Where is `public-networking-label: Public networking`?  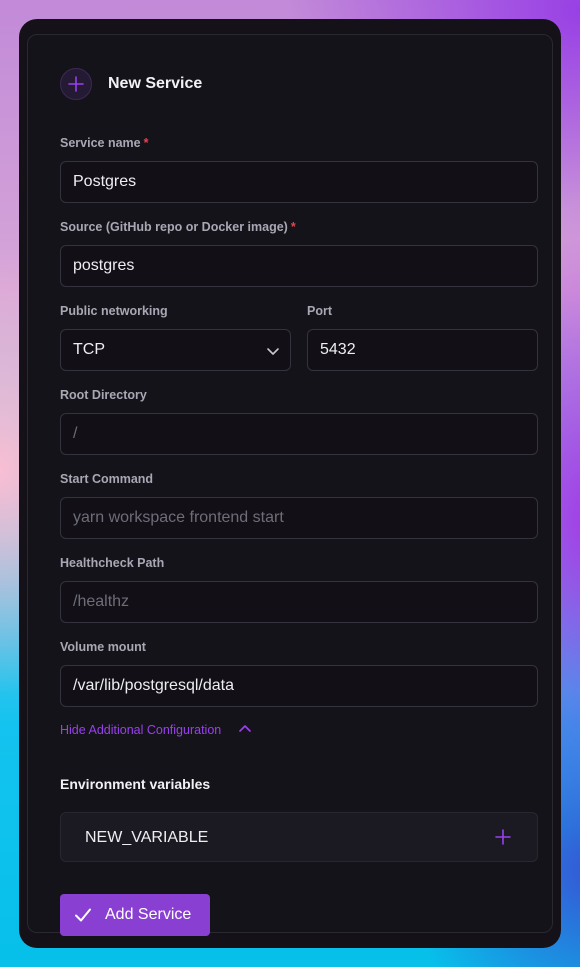 public-networking-label: Public networking is located at coordinates (114, 311).